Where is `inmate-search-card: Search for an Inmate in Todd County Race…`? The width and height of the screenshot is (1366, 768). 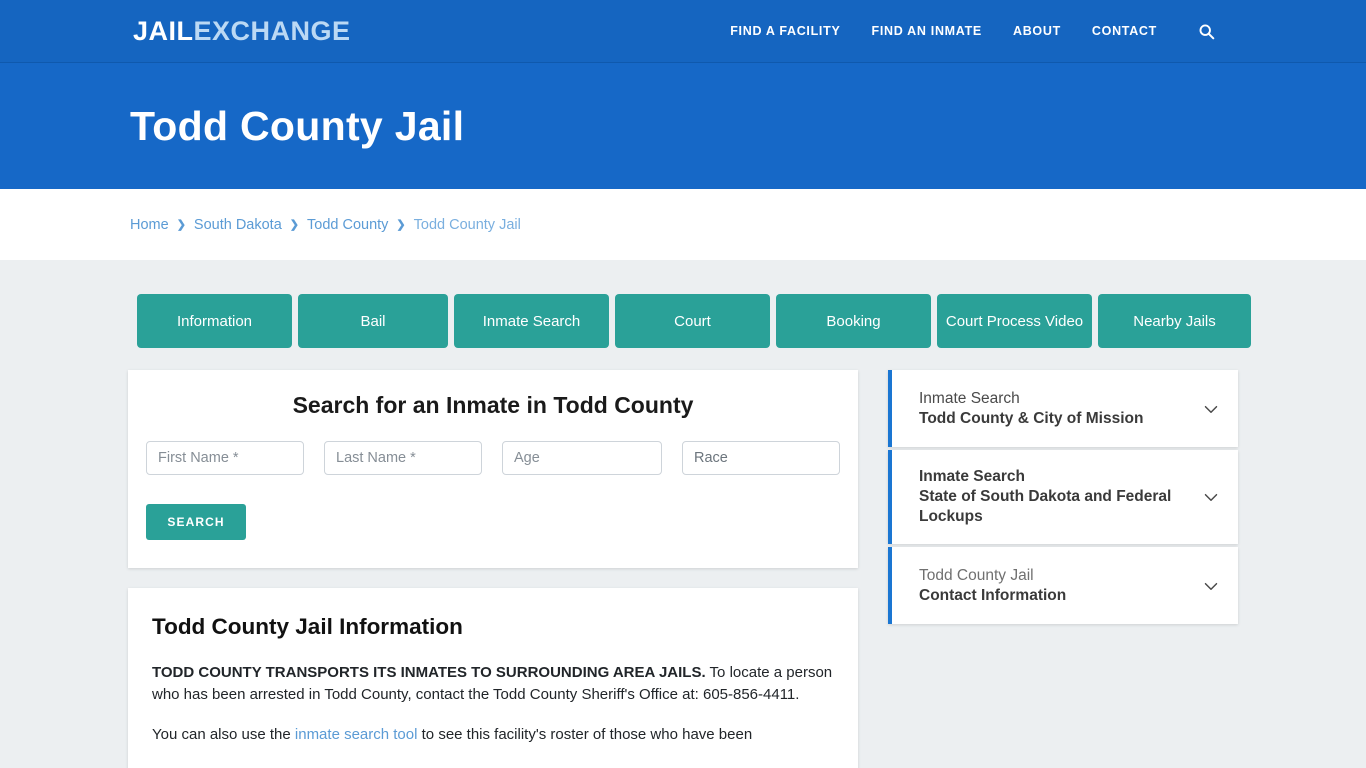 inmate-search-card: Search for an Inmate in Todd County Race… is located at coordinates (493, 469).